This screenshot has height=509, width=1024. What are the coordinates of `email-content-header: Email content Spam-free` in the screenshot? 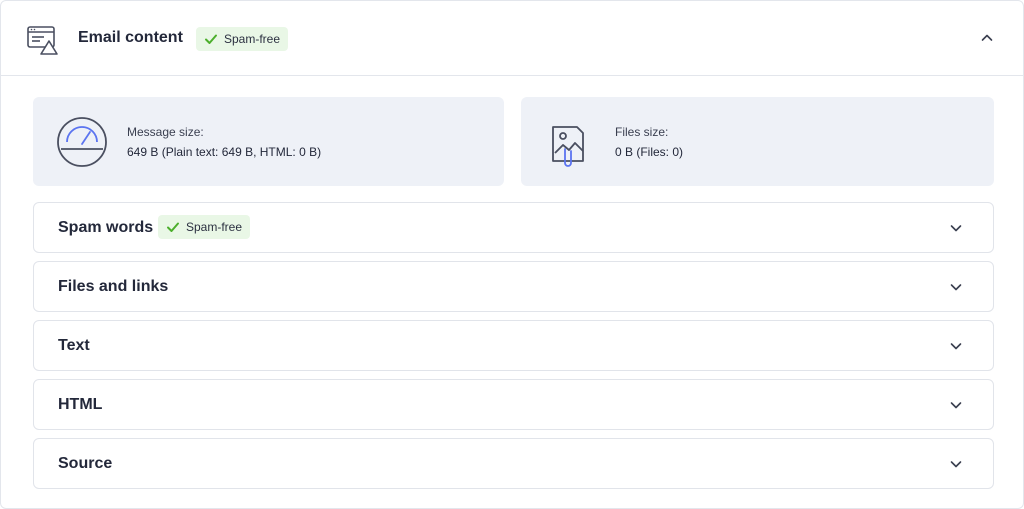 It's located at (512, 38).